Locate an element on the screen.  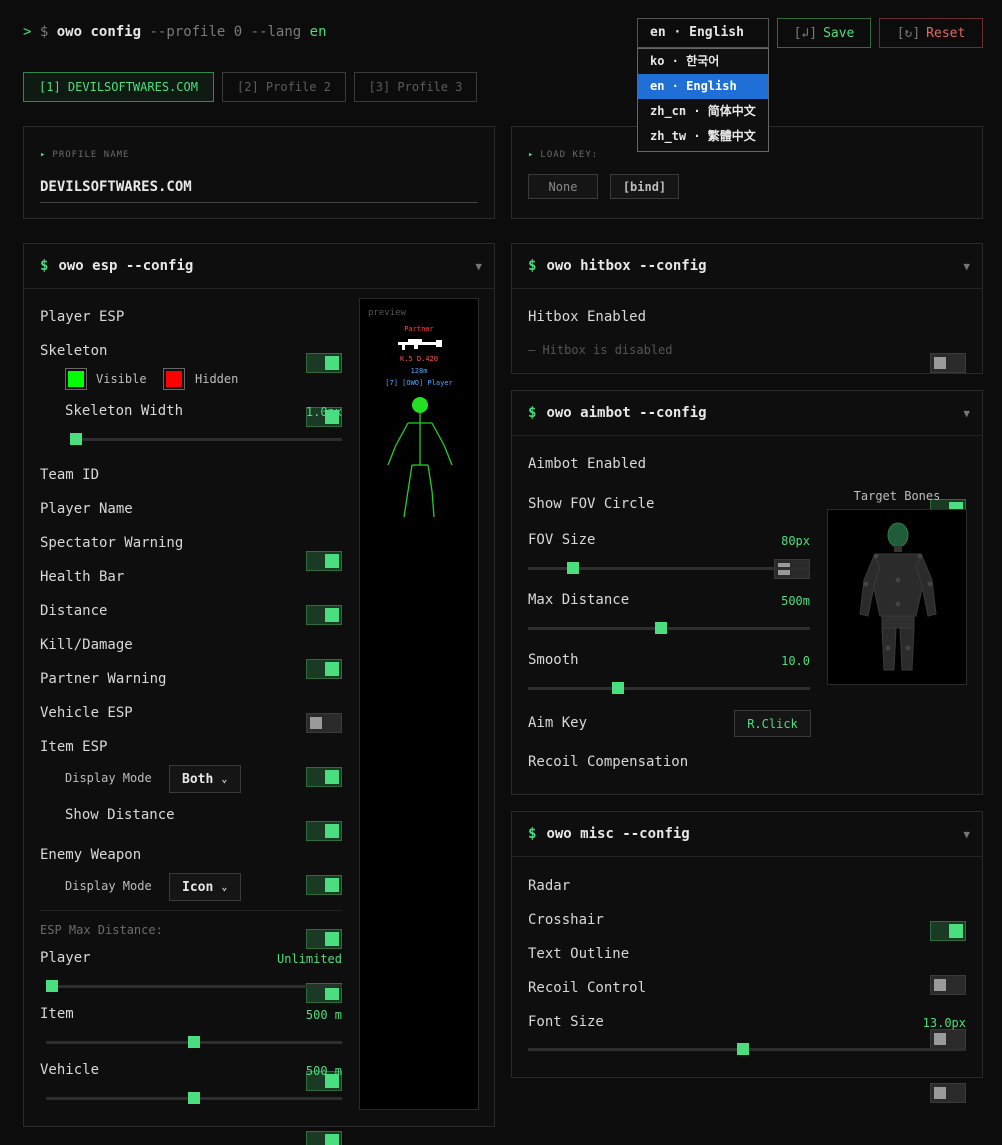
spectator-warning-toggle is located at coordinates (324, 669).